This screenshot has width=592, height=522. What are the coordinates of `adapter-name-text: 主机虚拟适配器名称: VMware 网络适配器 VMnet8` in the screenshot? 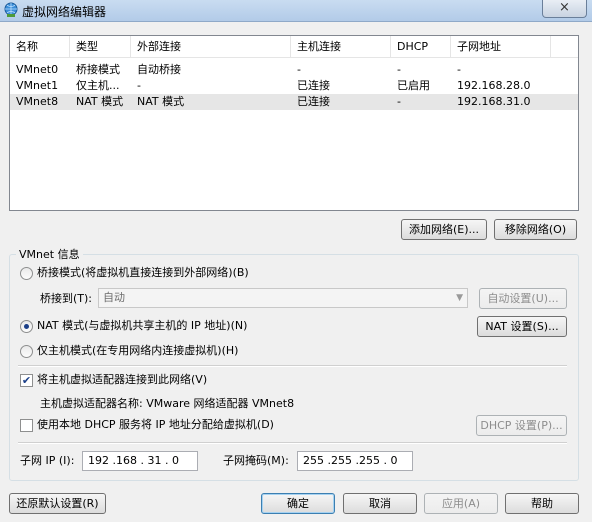 It's located at (167, 403).